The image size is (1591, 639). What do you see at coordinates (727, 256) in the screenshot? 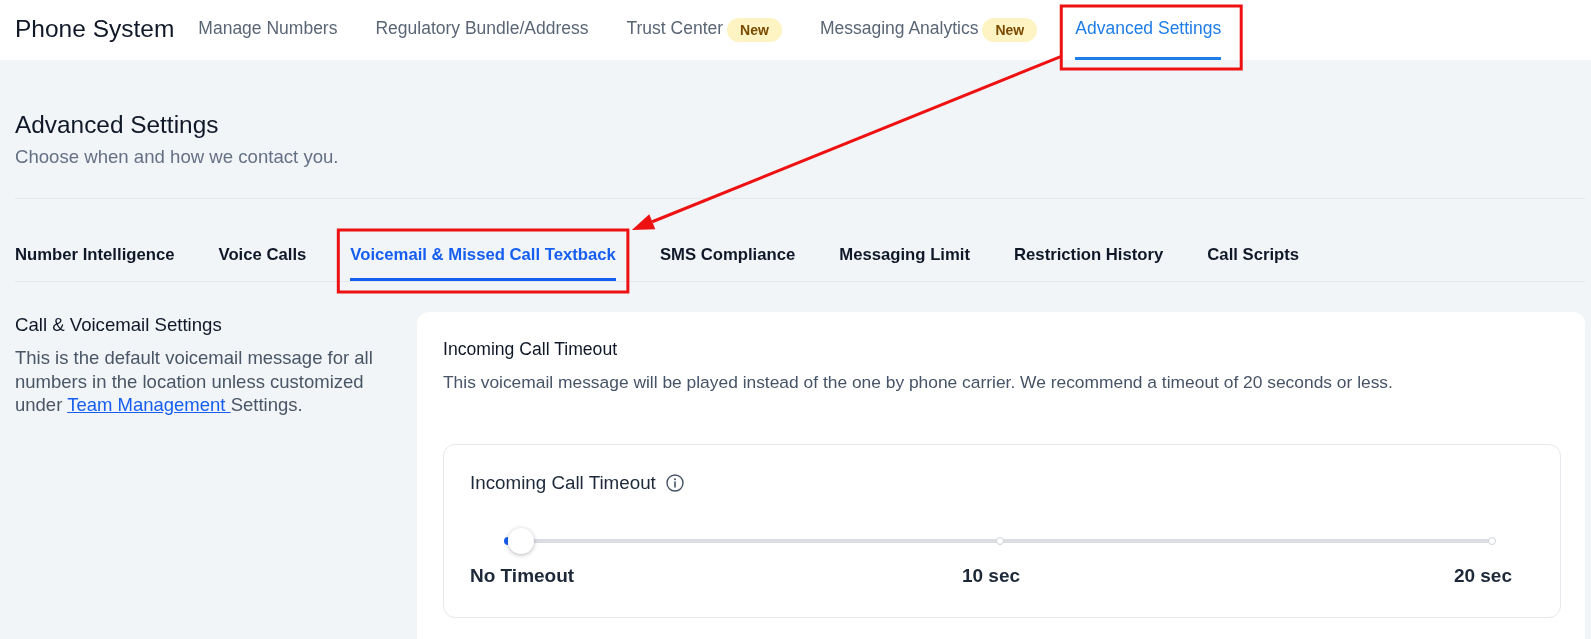
I see `settings-tab: SMS Compliance` at bounding box center [727, 256].